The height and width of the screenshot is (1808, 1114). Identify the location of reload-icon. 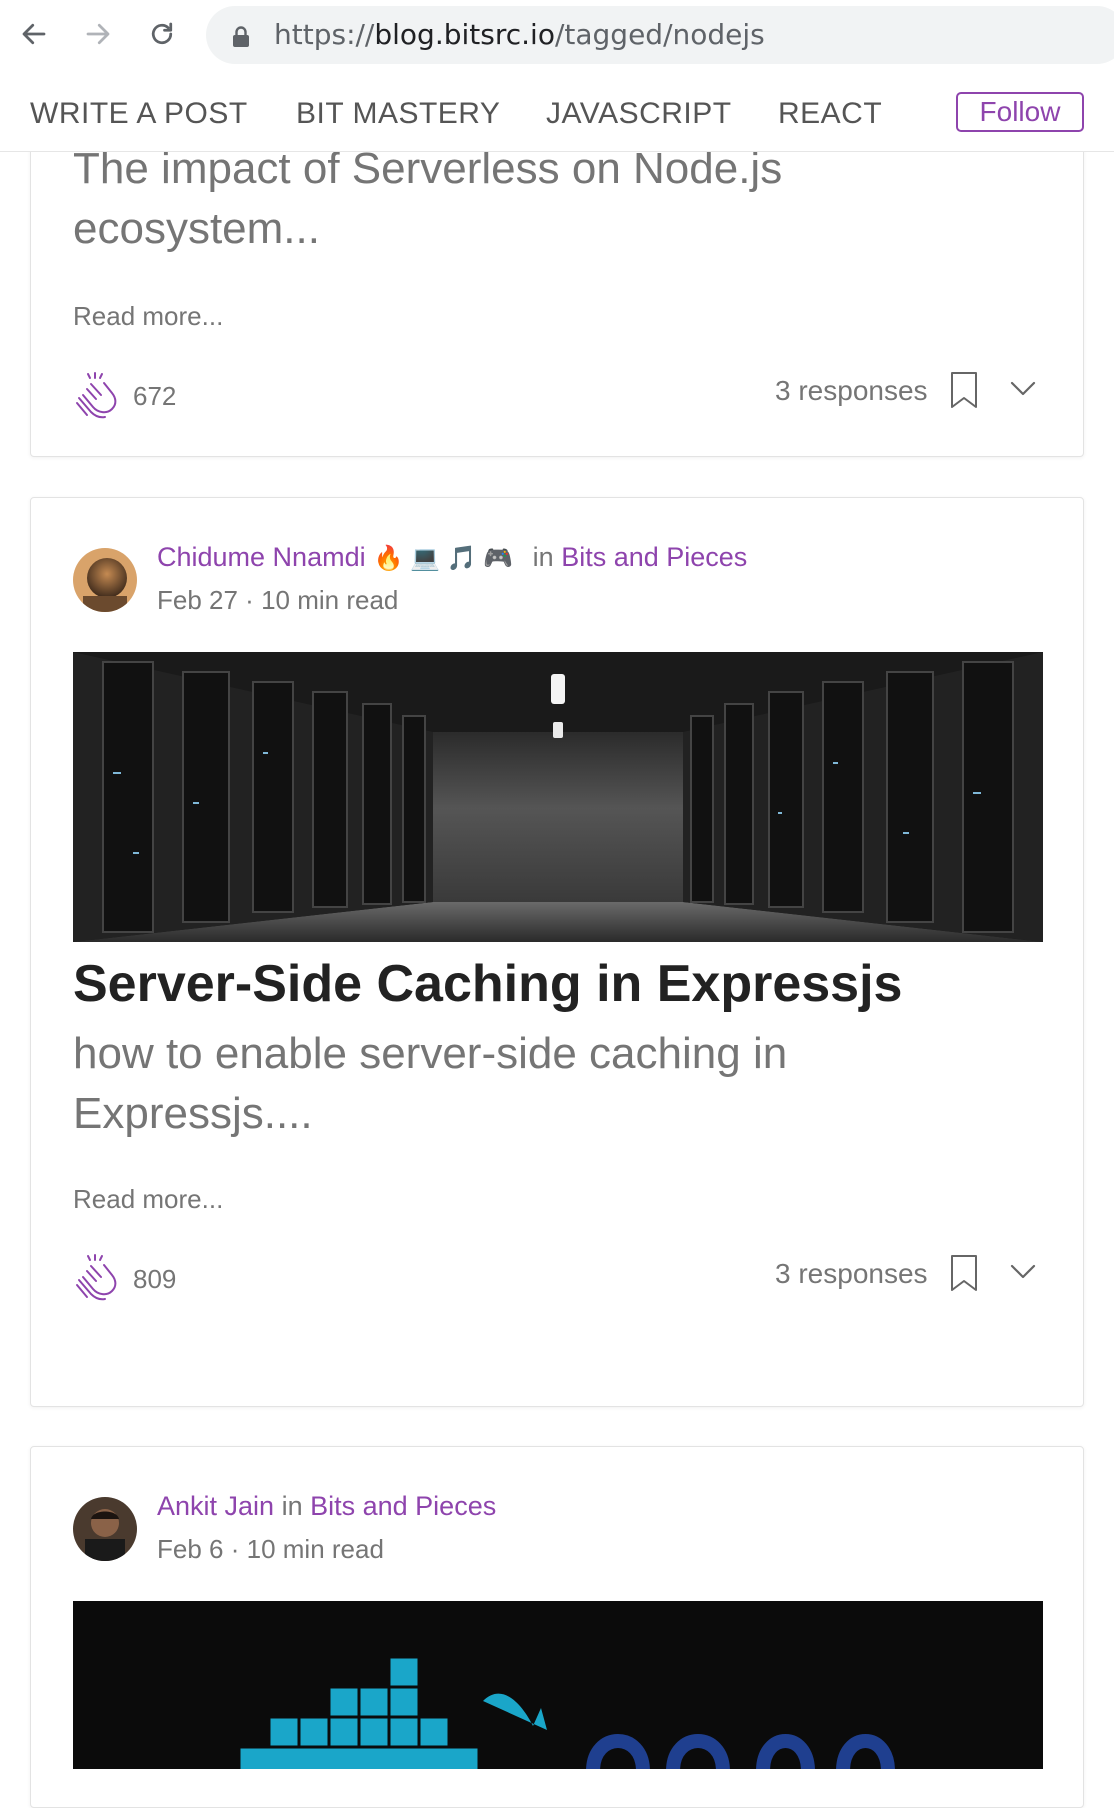
(162, 33).